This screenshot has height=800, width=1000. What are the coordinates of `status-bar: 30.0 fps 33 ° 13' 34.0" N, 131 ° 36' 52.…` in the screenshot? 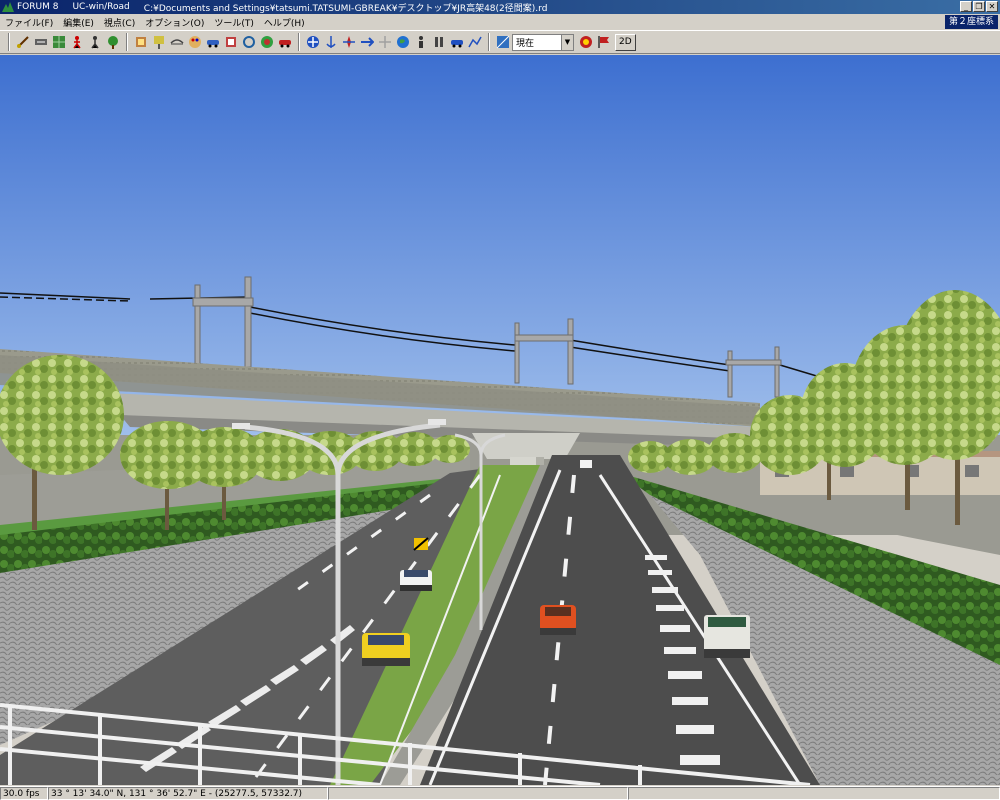 It's located at (500, 793).